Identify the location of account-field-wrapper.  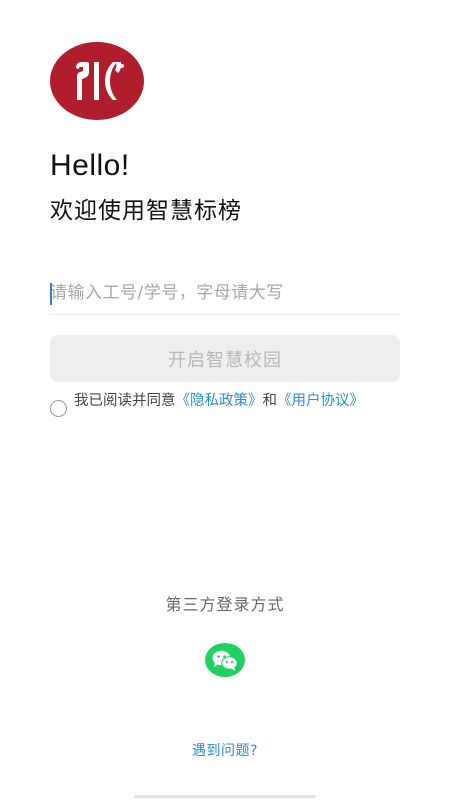
(225, 294).